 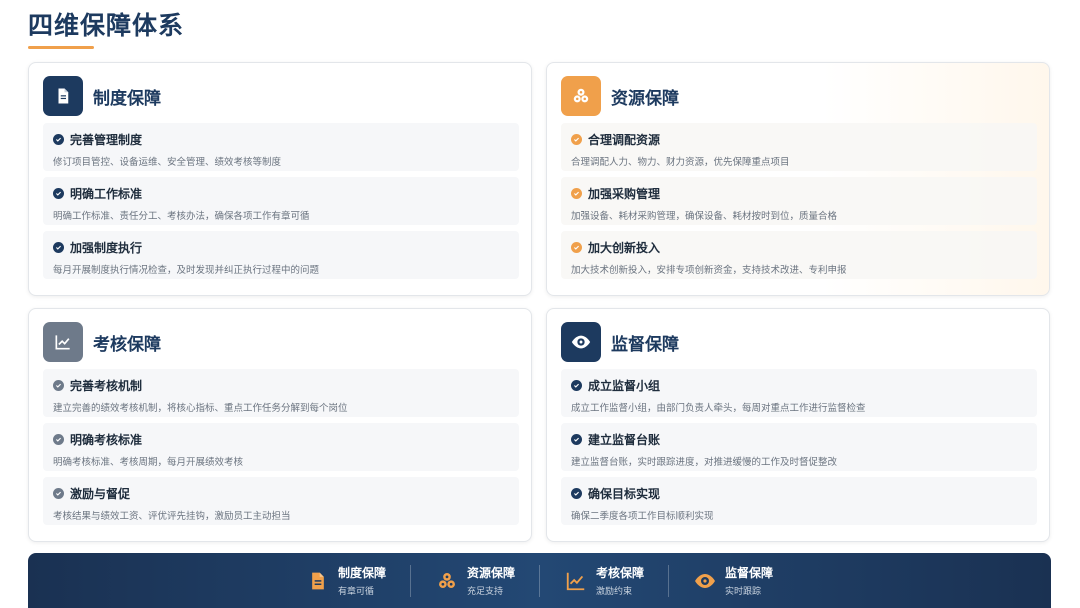 I want to click on card-header: 资源保障, so click(x=620, y=96).